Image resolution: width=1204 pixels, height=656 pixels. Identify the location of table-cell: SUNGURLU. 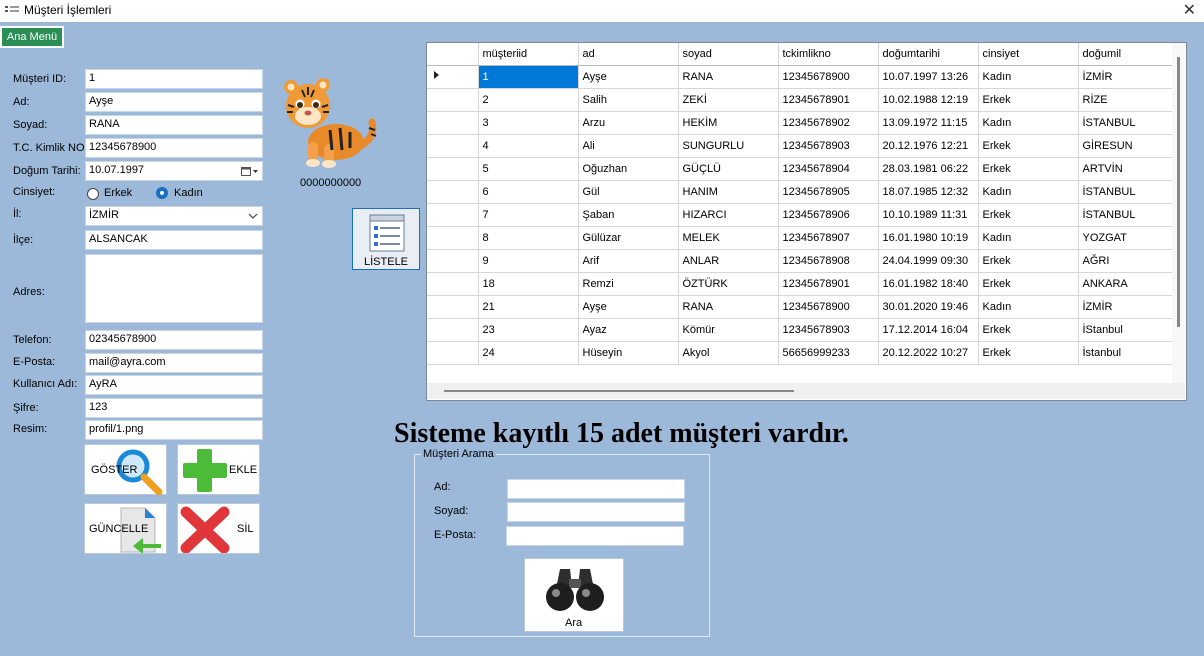
(728, 146).